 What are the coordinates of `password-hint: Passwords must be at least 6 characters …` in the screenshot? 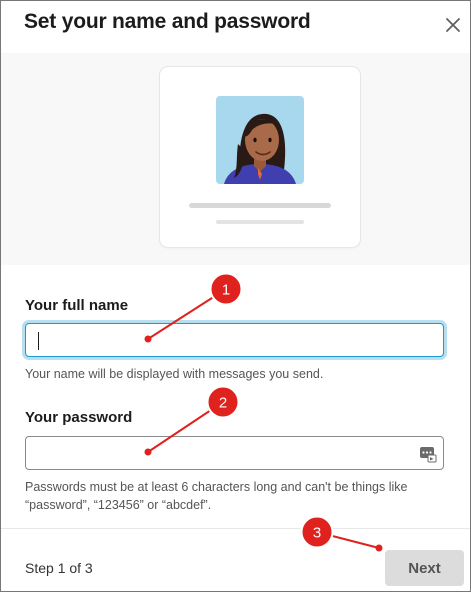 It's located at (216, 496).